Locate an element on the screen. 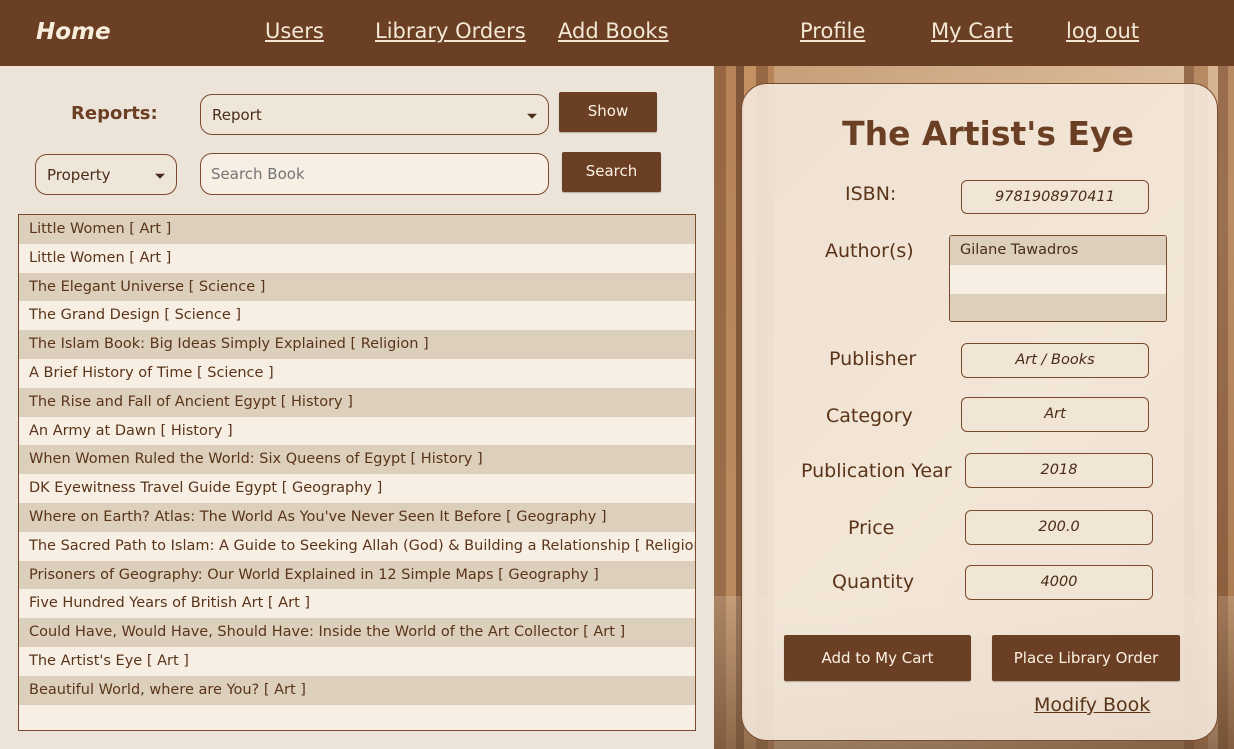 The image size is (1234, 749). report-select-value: Report is located at coordinates (237, 114).